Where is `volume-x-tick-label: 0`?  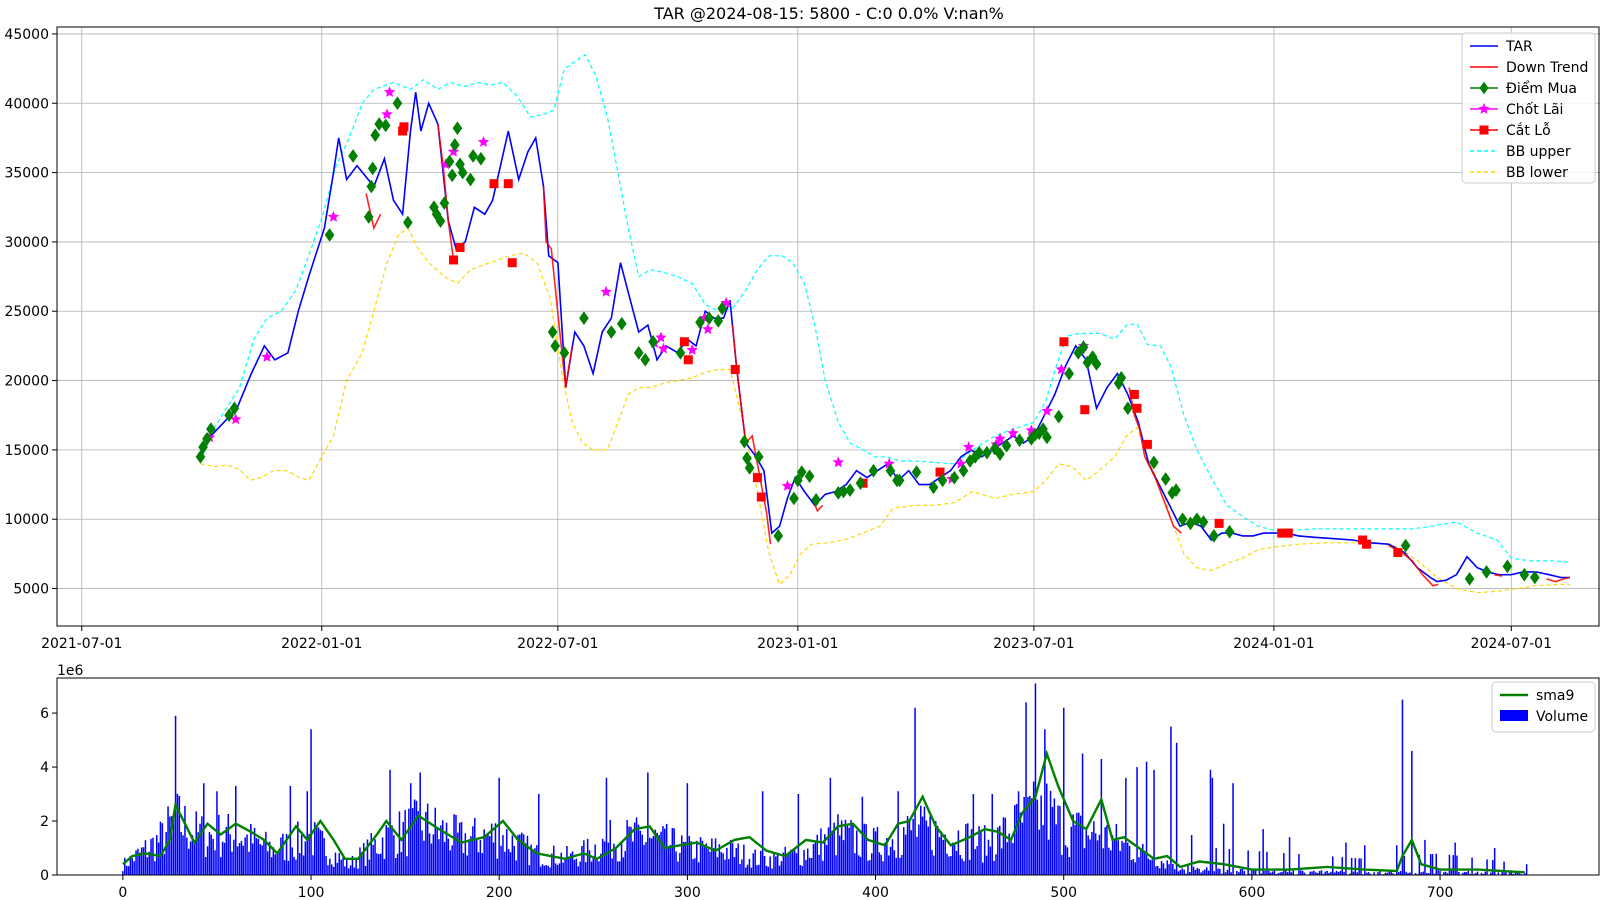
volume-x-tick-label: 0 is located at coordinates (122, 892).